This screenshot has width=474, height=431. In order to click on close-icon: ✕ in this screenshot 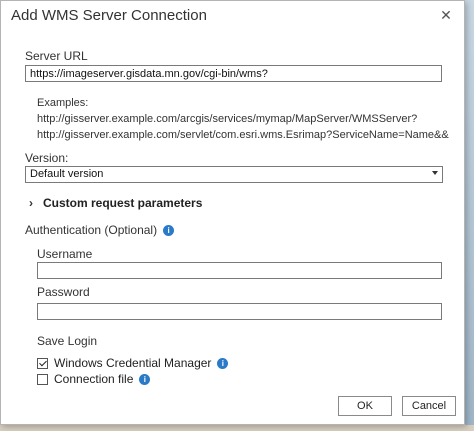, I will do `click(446, 15)`.